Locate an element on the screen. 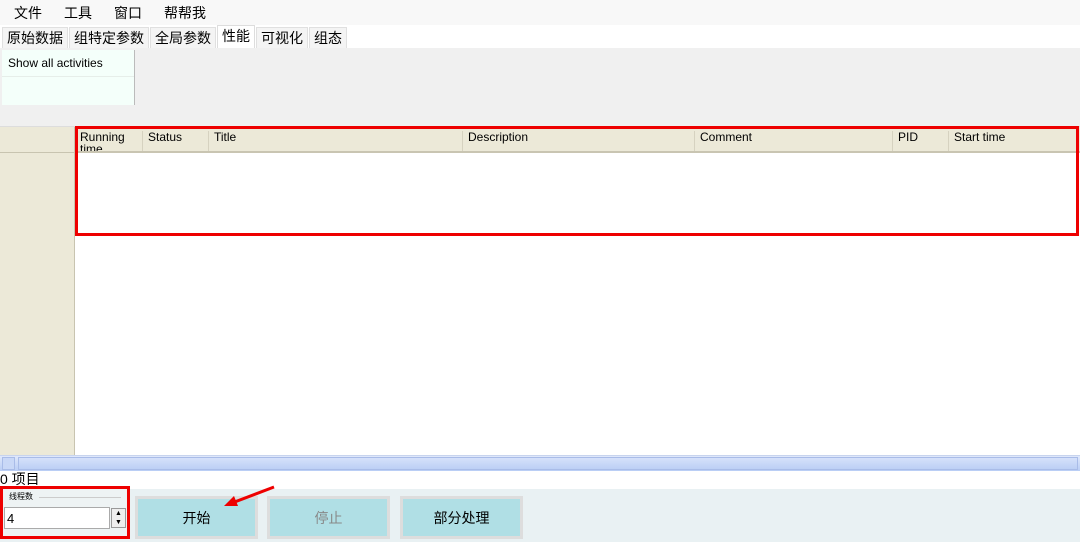  row-header-column is located at coordinates (37, 291).